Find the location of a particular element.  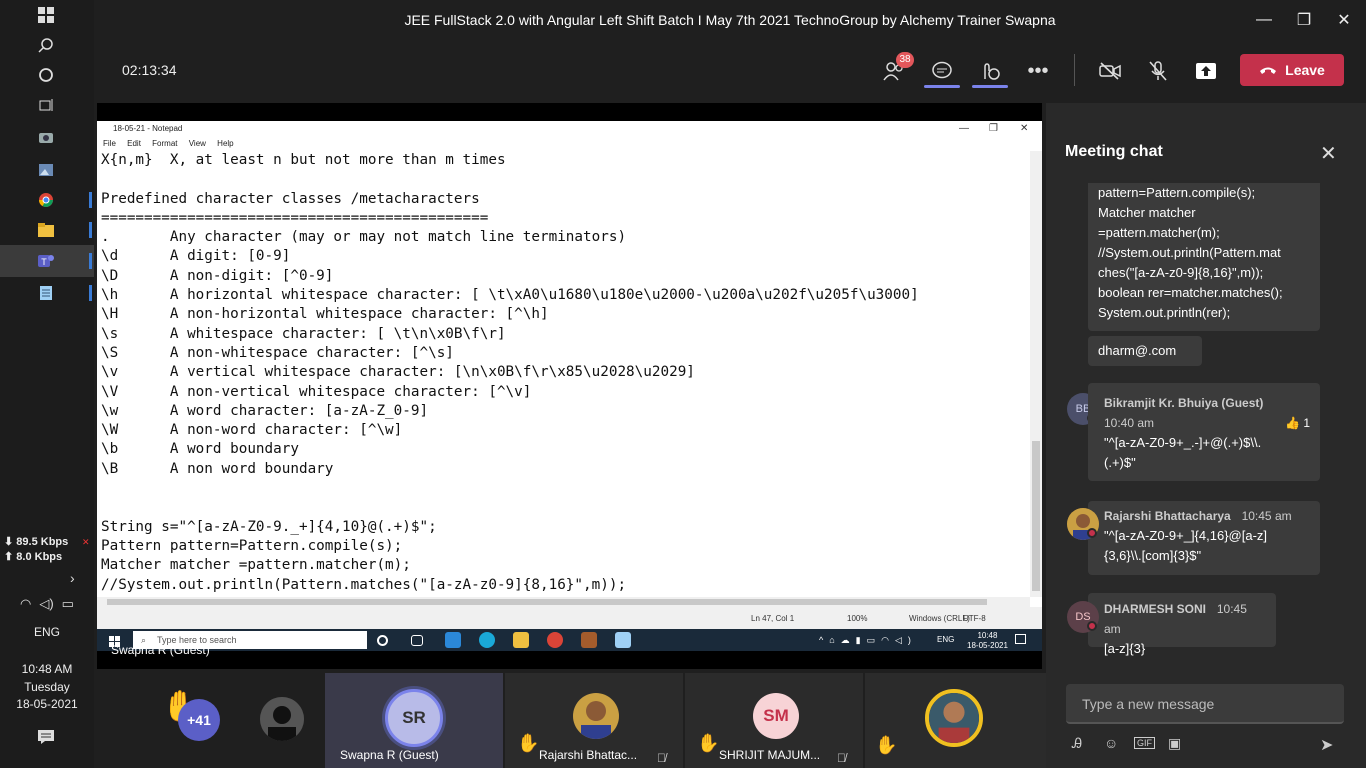

volume-icon: ◁) is located at coordinates (46, 604).